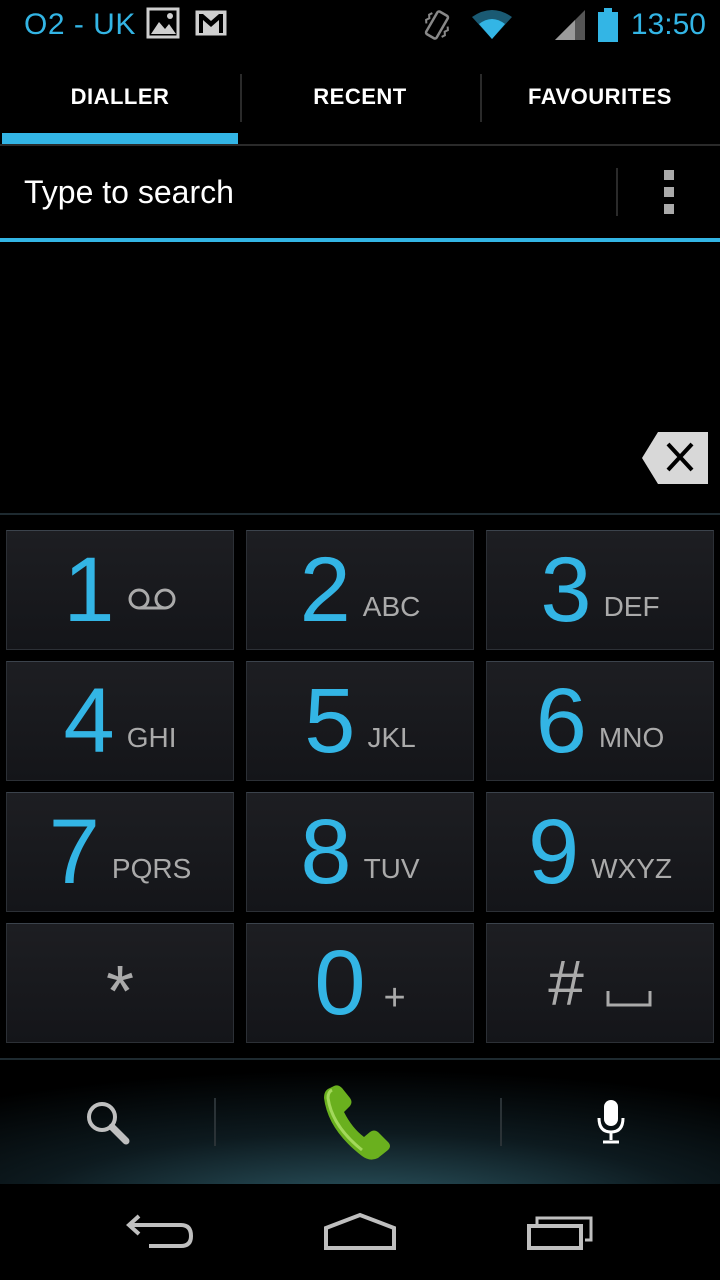 This screenshot has height=1280, width=720. What do you see at coordinates (668, 24) in the screenshot?
I see `clock: 13:50` at bounding box center [668, 24].